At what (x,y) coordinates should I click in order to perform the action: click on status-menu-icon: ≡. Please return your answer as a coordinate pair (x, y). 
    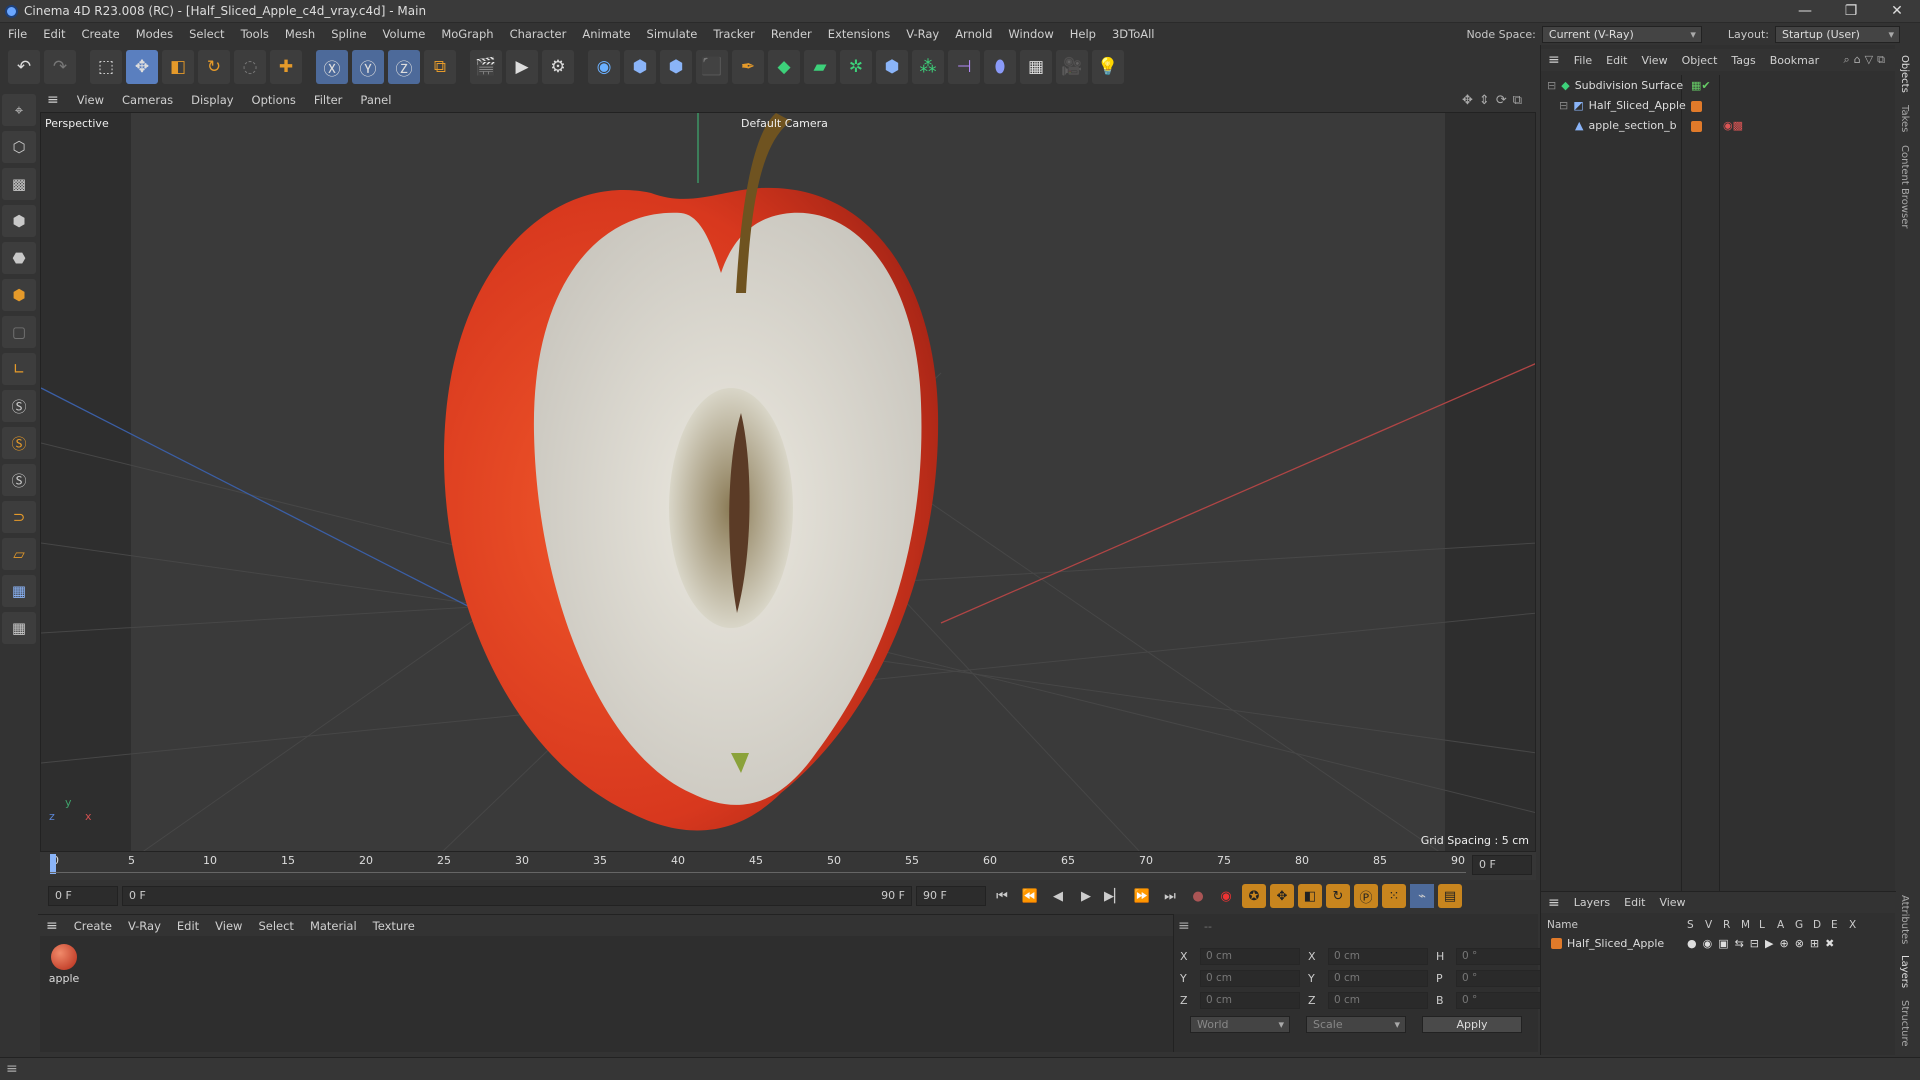
    Looking at the image, I should click on (12, 1069).